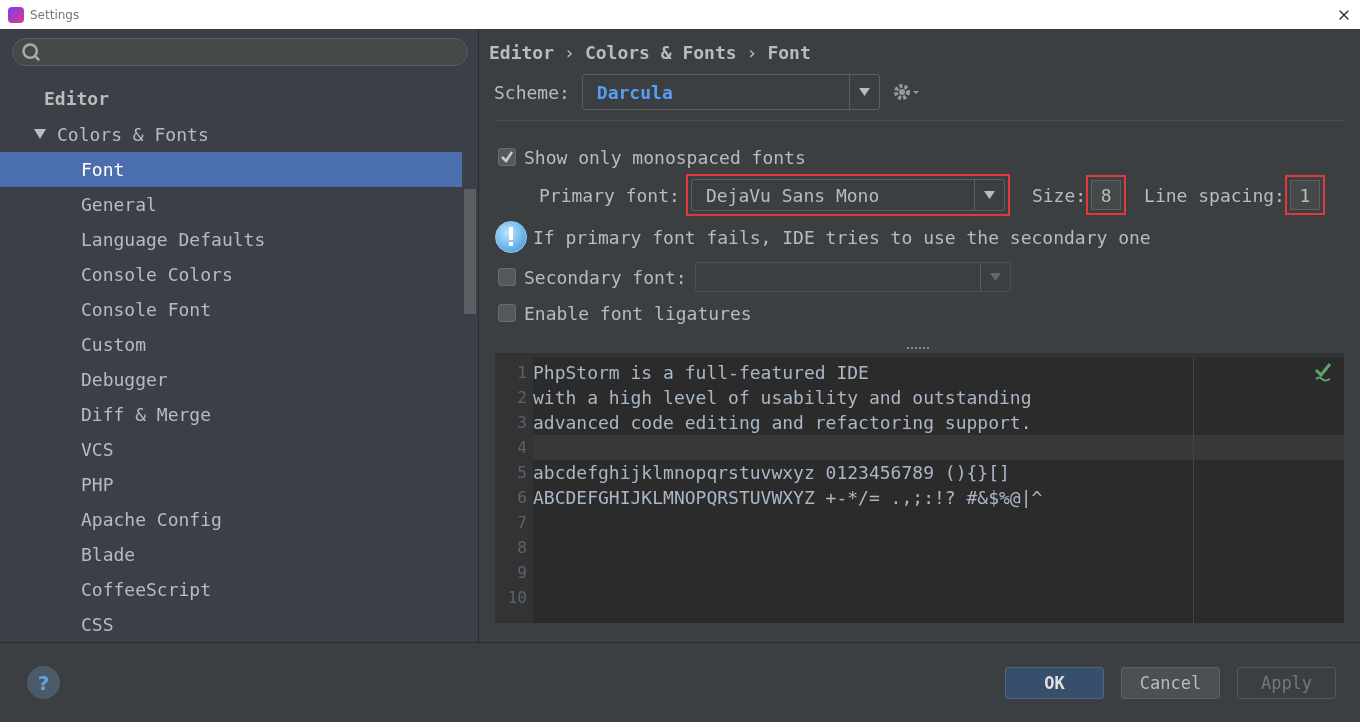  Describe the element at coordinates (77, 98) in the screenshot. I see `section-heading: Editor` at that location.